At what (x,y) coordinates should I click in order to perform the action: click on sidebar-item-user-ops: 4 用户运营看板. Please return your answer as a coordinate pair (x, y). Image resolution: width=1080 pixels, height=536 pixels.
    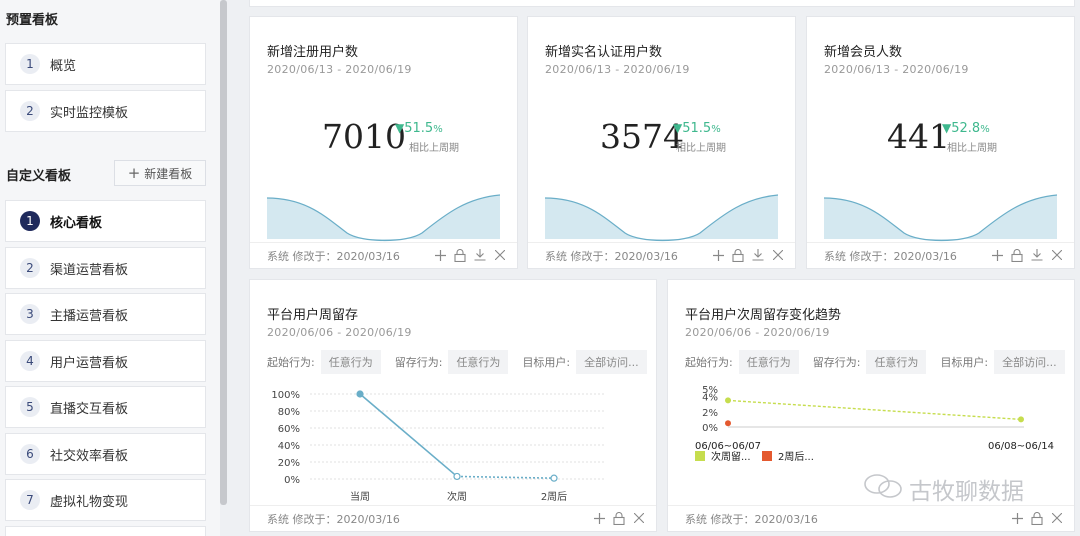
    Looking at the image, I should click on (105, 361).